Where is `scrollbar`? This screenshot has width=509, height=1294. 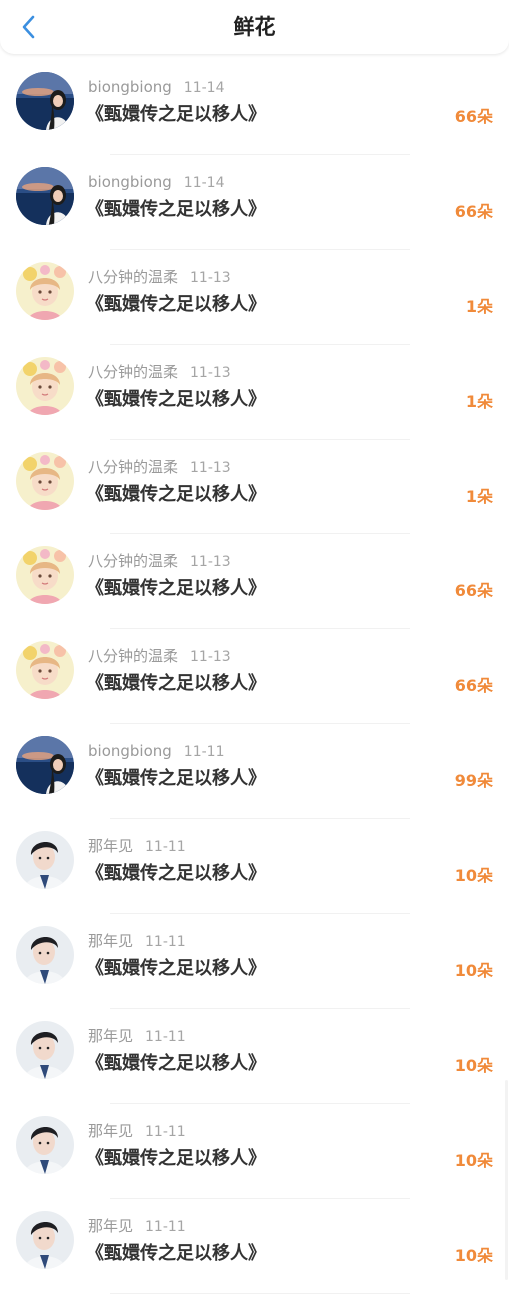 scrollbar is located at coordinates (506, 1180).